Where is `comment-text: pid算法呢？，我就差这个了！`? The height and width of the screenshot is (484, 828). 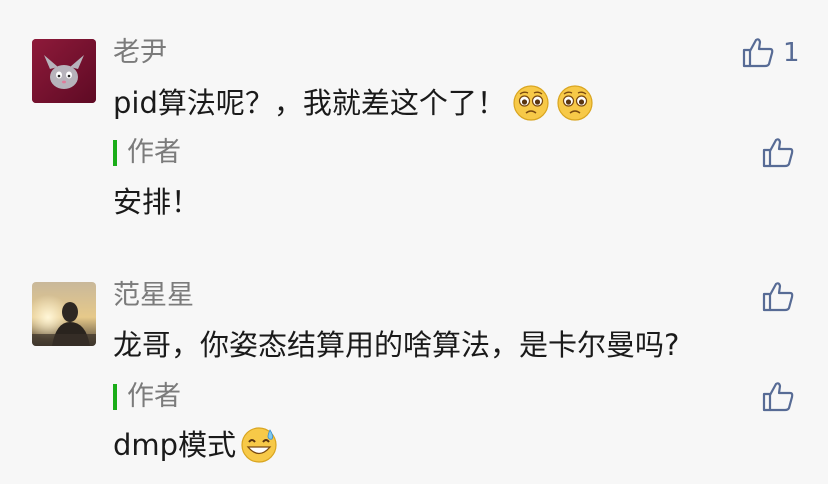
comment-text: pid算法呢？，我就差这个了！ is located at coordinates (353, 103).